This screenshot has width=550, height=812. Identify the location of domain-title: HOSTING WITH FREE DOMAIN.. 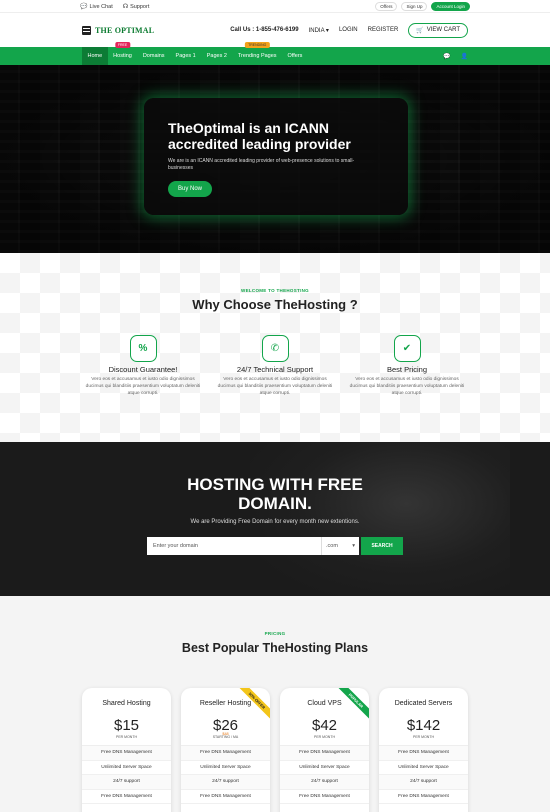
(275, 494).